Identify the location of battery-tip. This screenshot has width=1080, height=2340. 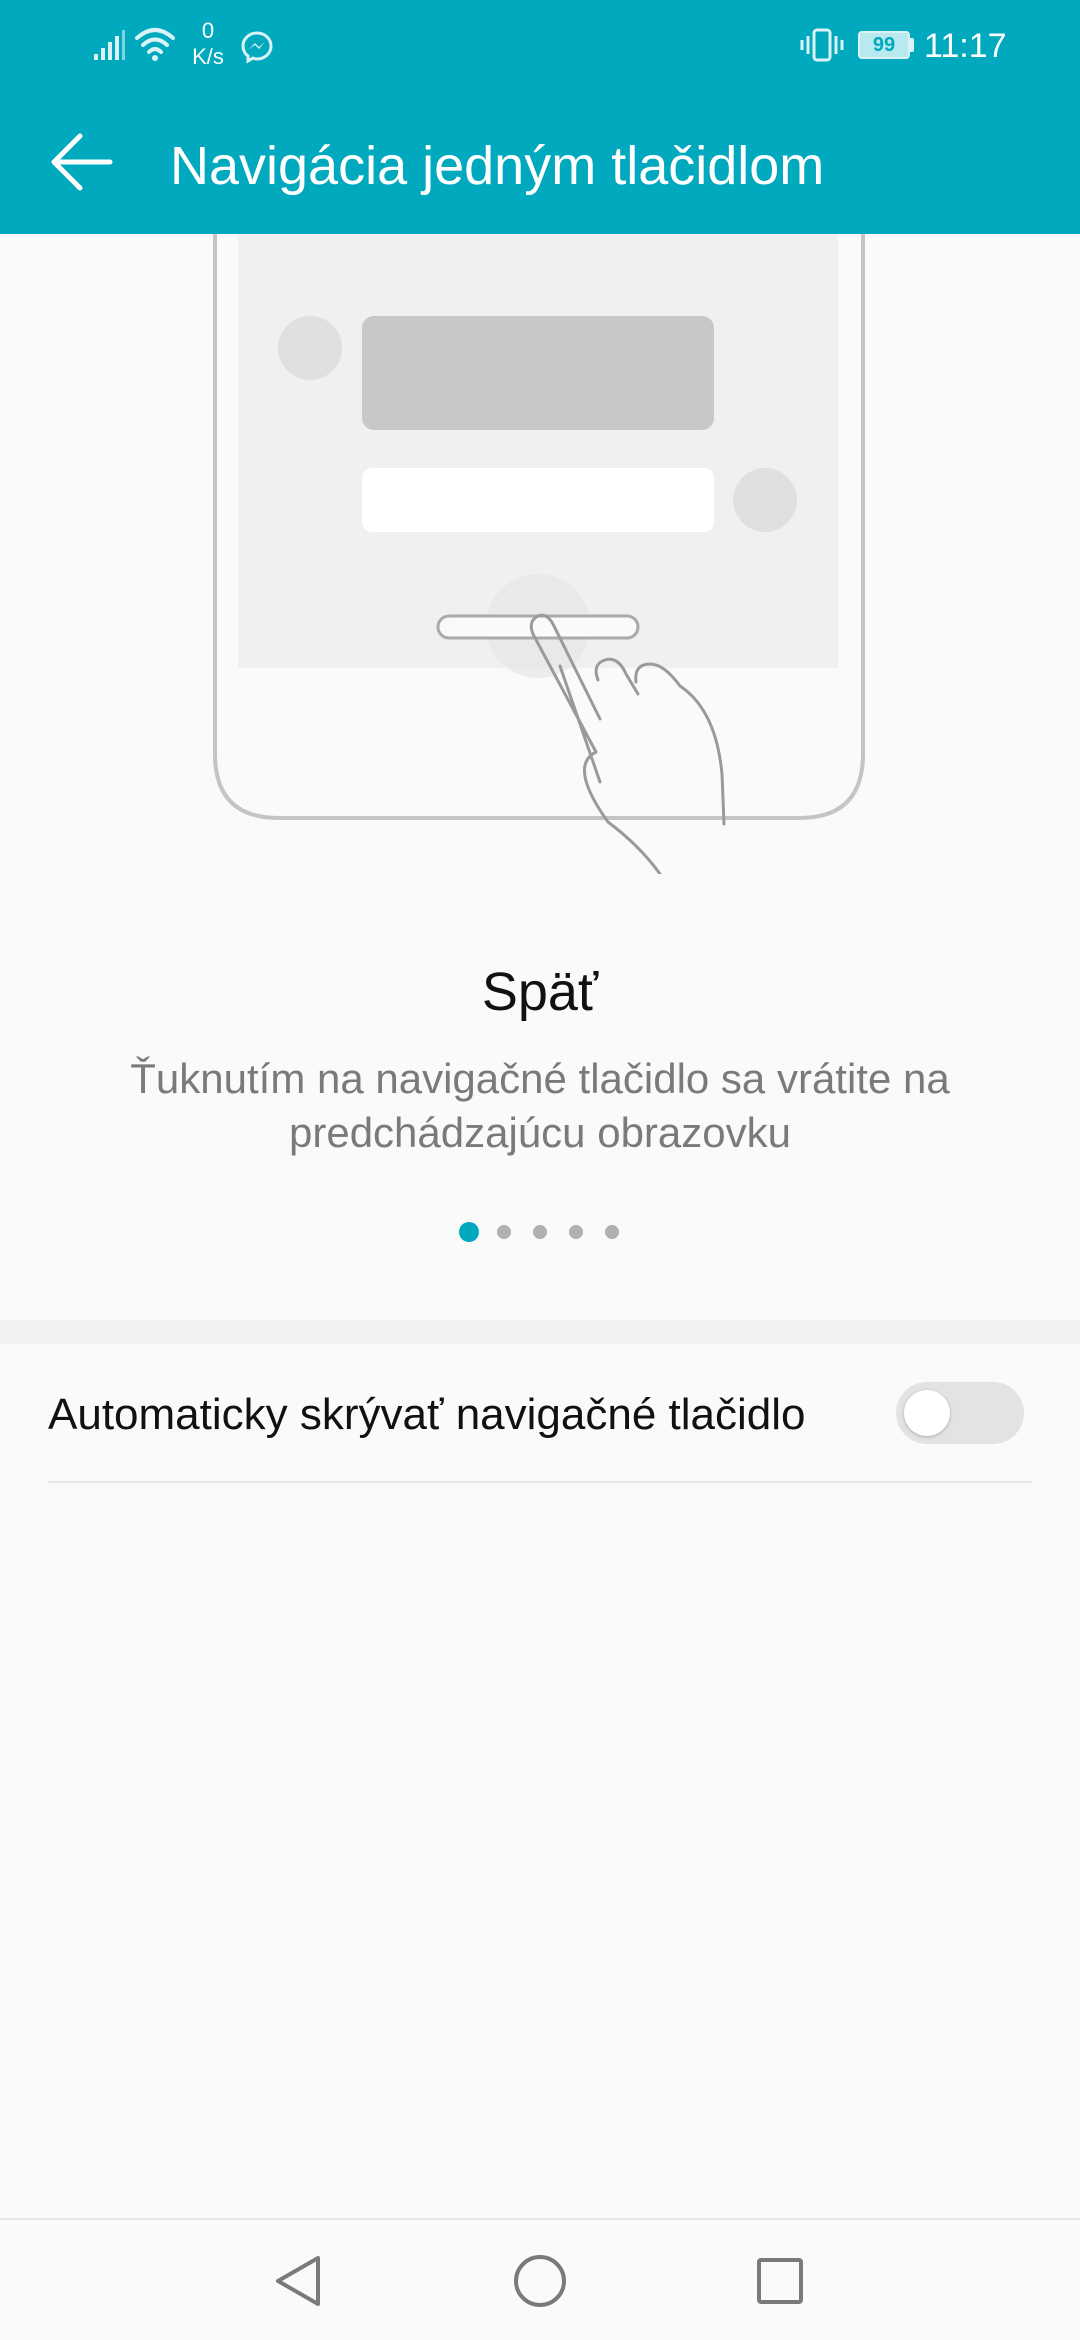
(912, 45).